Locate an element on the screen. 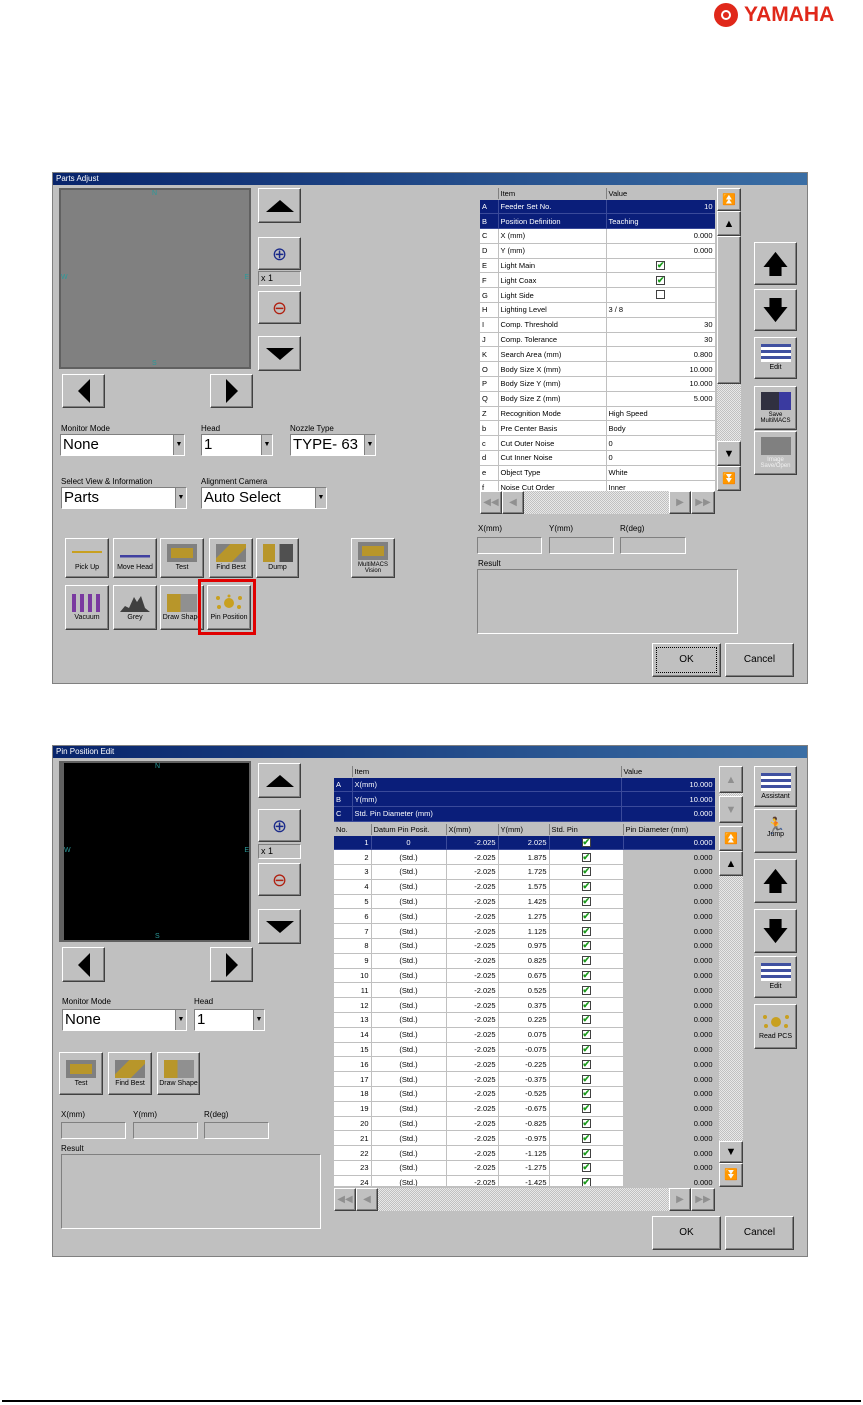  table-row: 22 (Std.) -2.025 -1.125 ✔ 0.000 is located at coordinates (524, 1153).